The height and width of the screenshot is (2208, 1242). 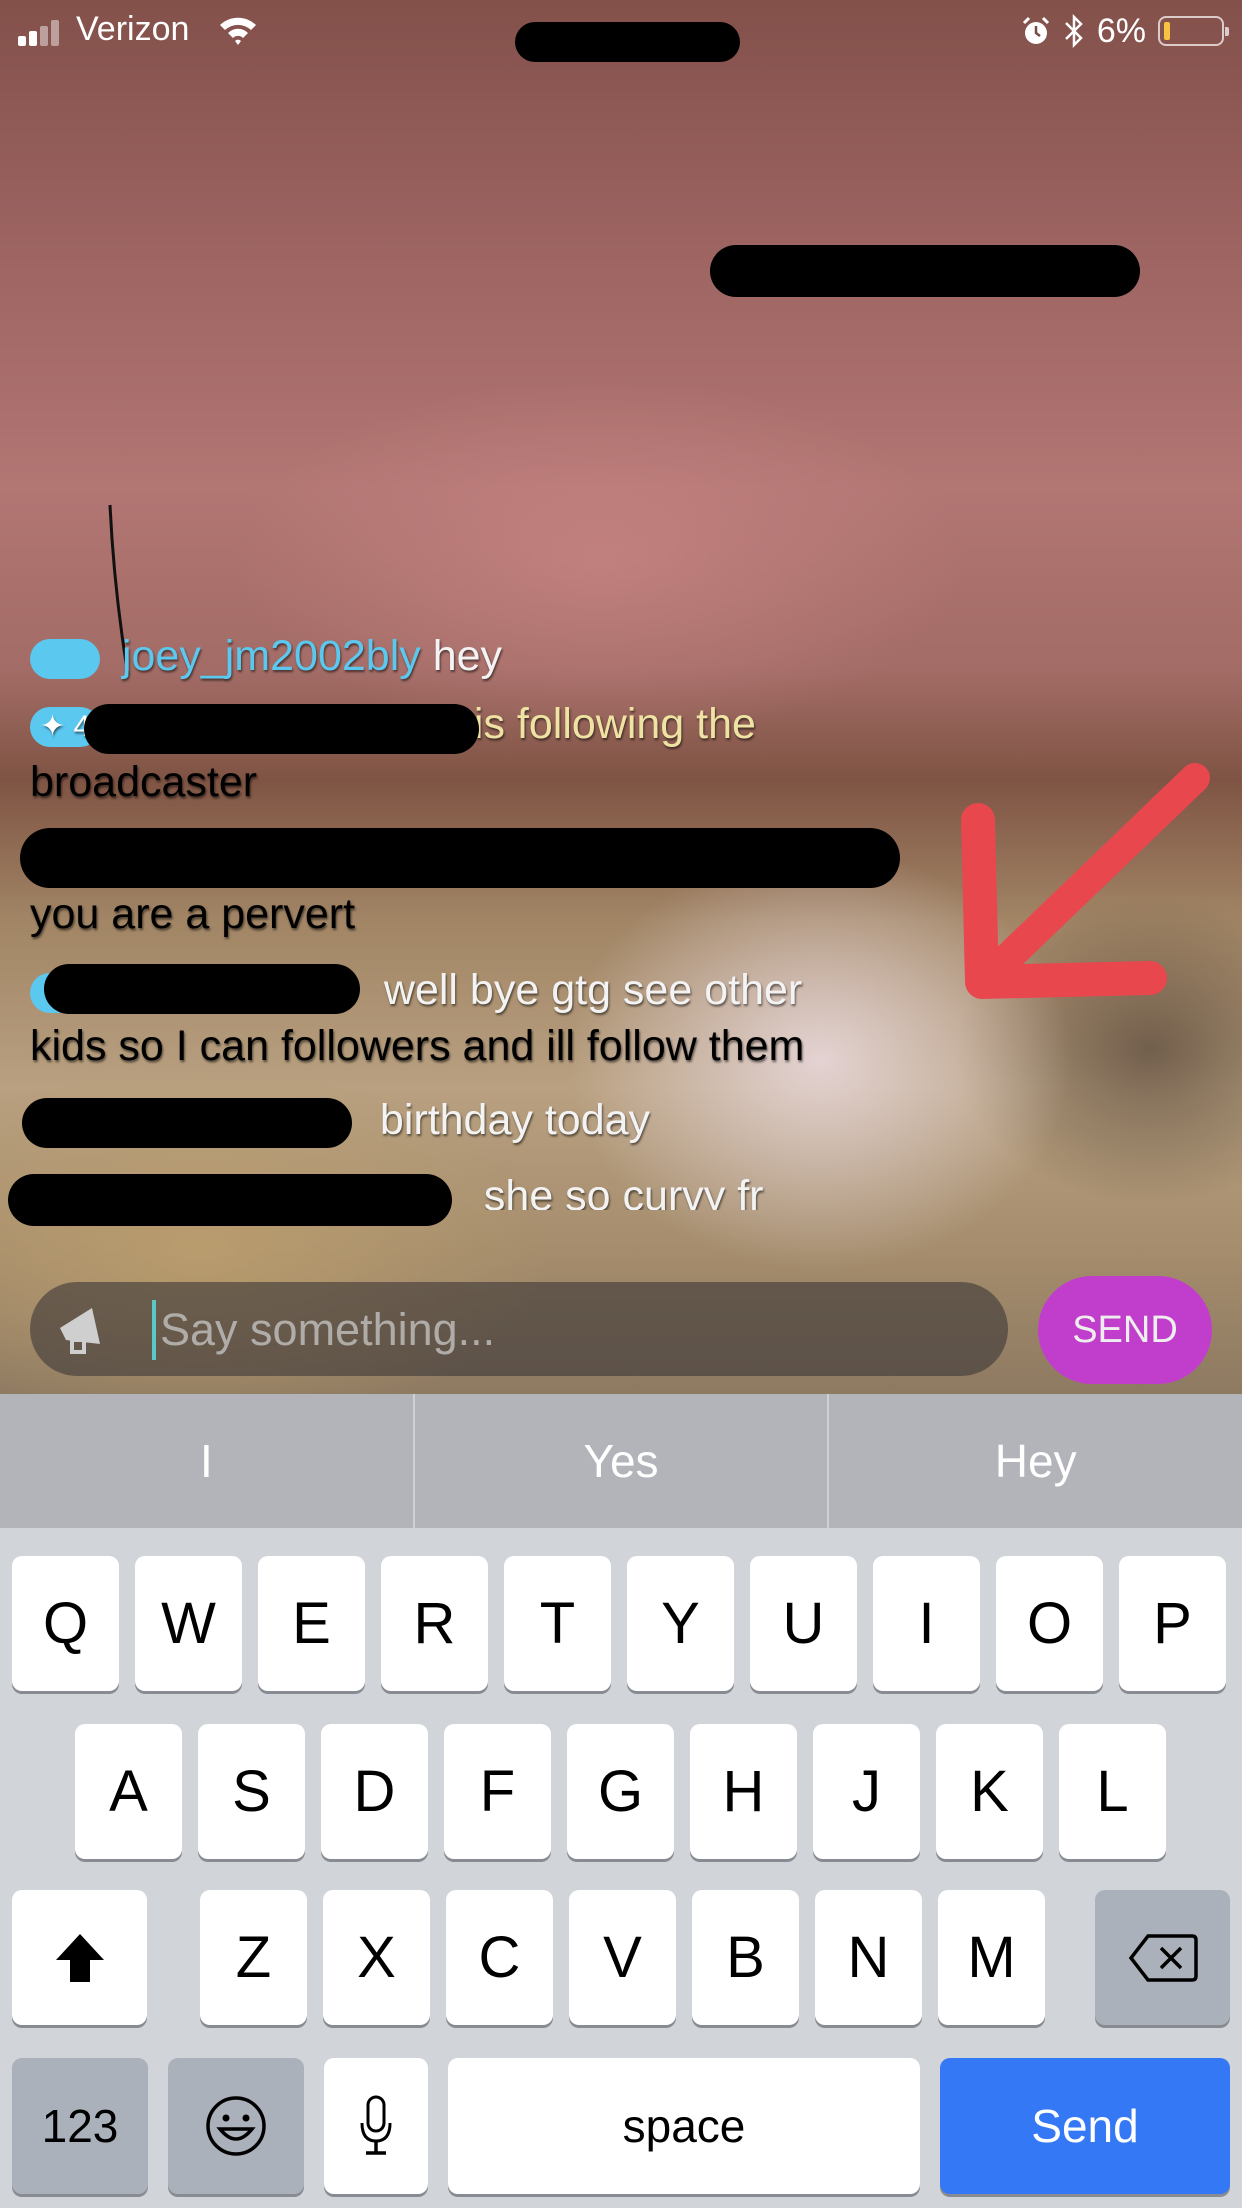 What do you see at coordinates (620, 1791) in the screenshot?
I see `key-g: G` at bounding box center [620, 1791].